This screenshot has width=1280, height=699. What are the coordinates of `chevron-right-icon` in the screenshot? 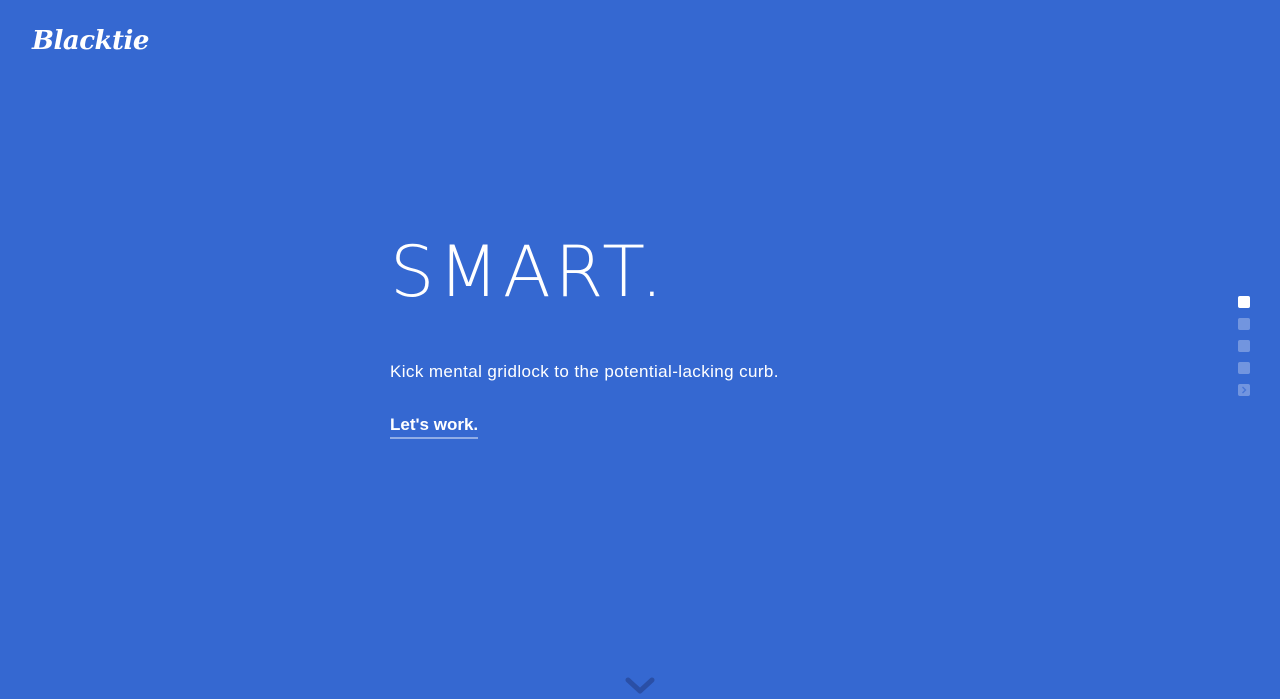 It's located at (1244, 390).